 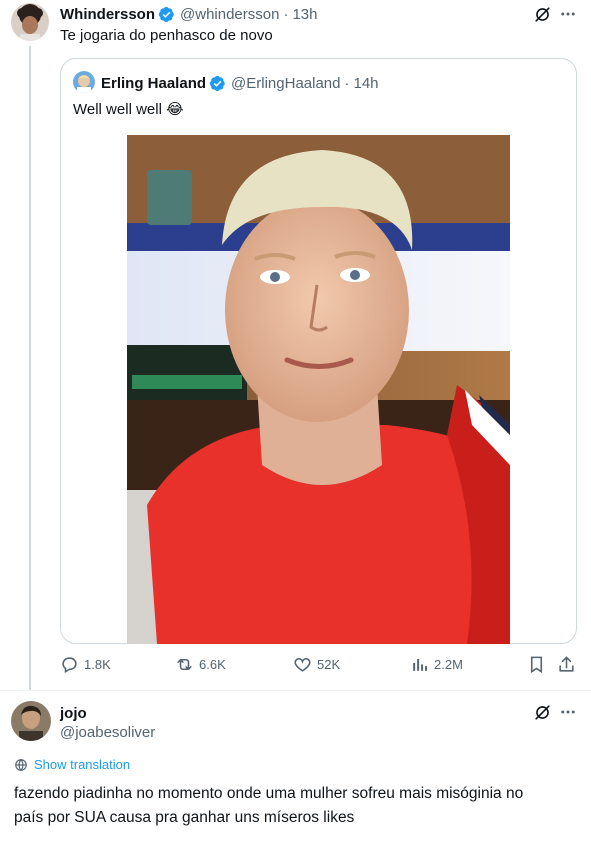 I want to click on laughing-emoji-icon: 😂, so click(x=175, y=109).